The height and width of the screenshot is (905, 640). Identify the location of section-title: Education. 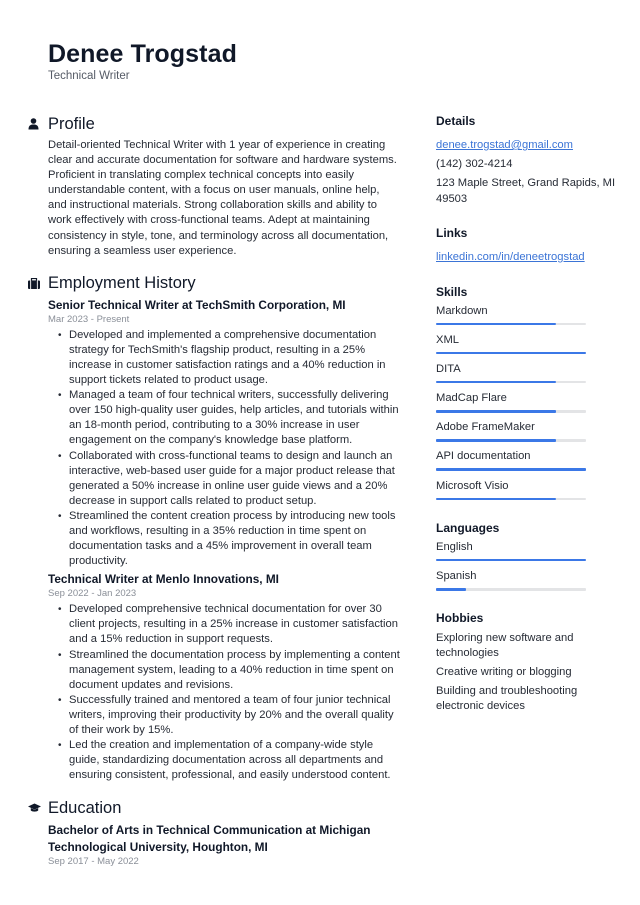
(85, 807).